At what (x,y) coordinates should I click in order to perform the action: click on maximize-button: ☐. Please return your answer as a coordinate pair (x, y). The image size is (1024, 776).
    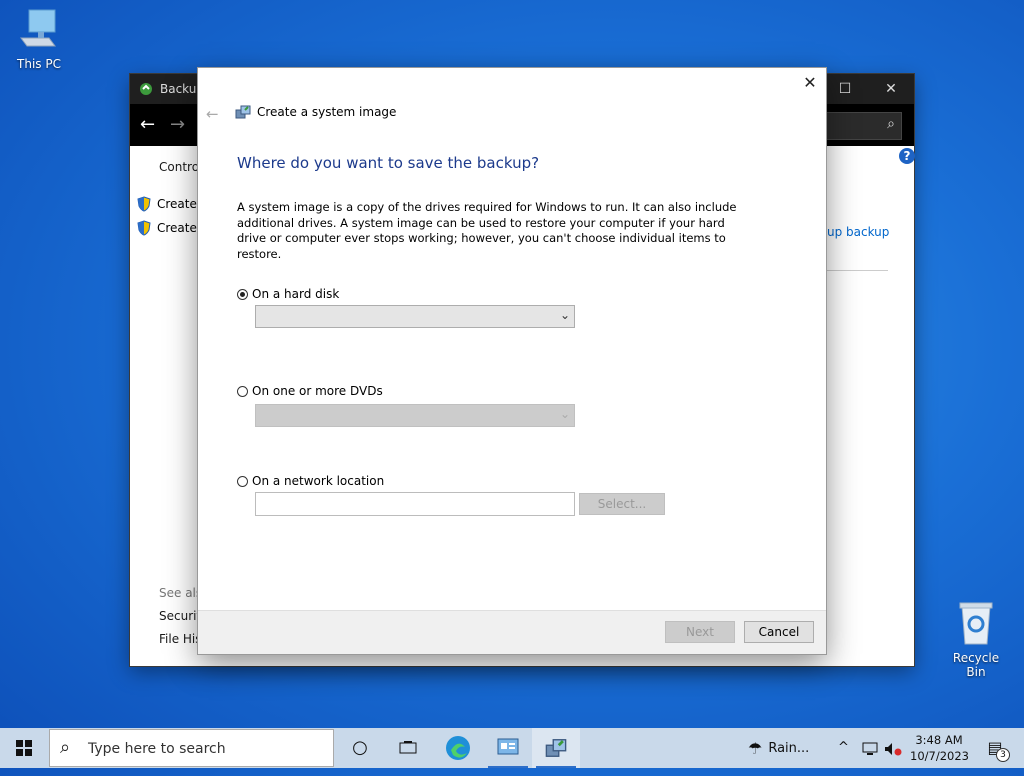
    Looking at the image, I should click on (845, 89).